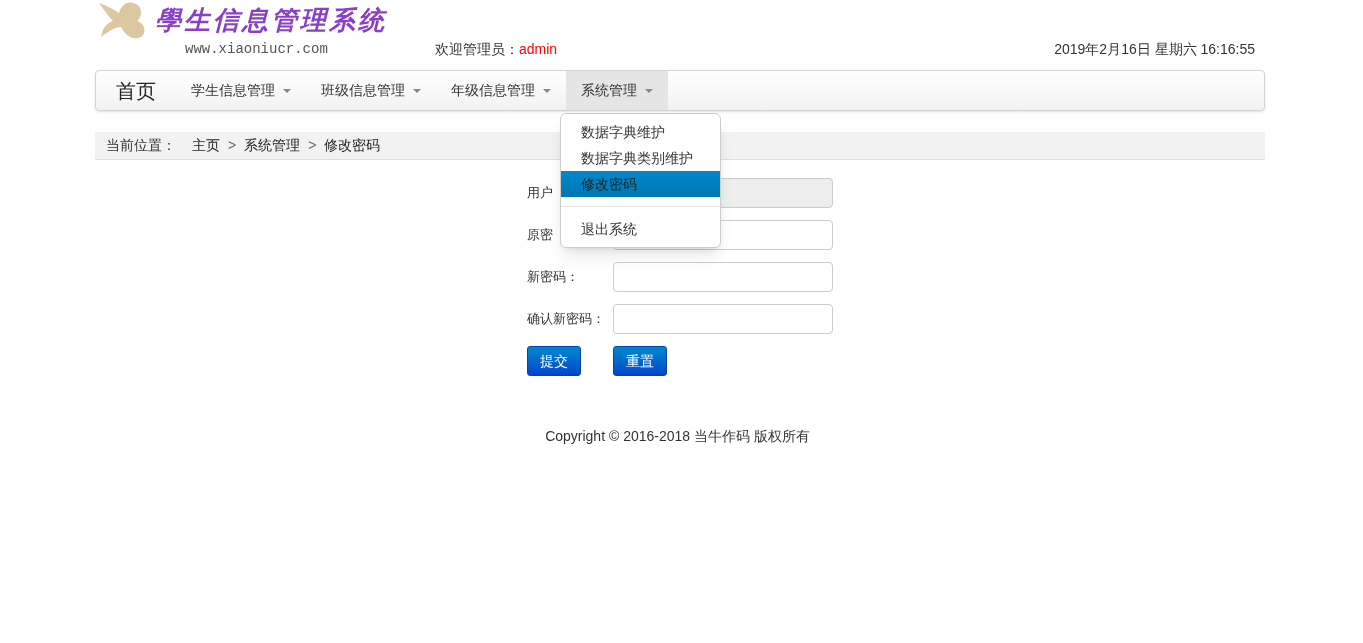 This screenshot has width=1363, height=643. I want to click on field-label: 用户, so click(540, 193).